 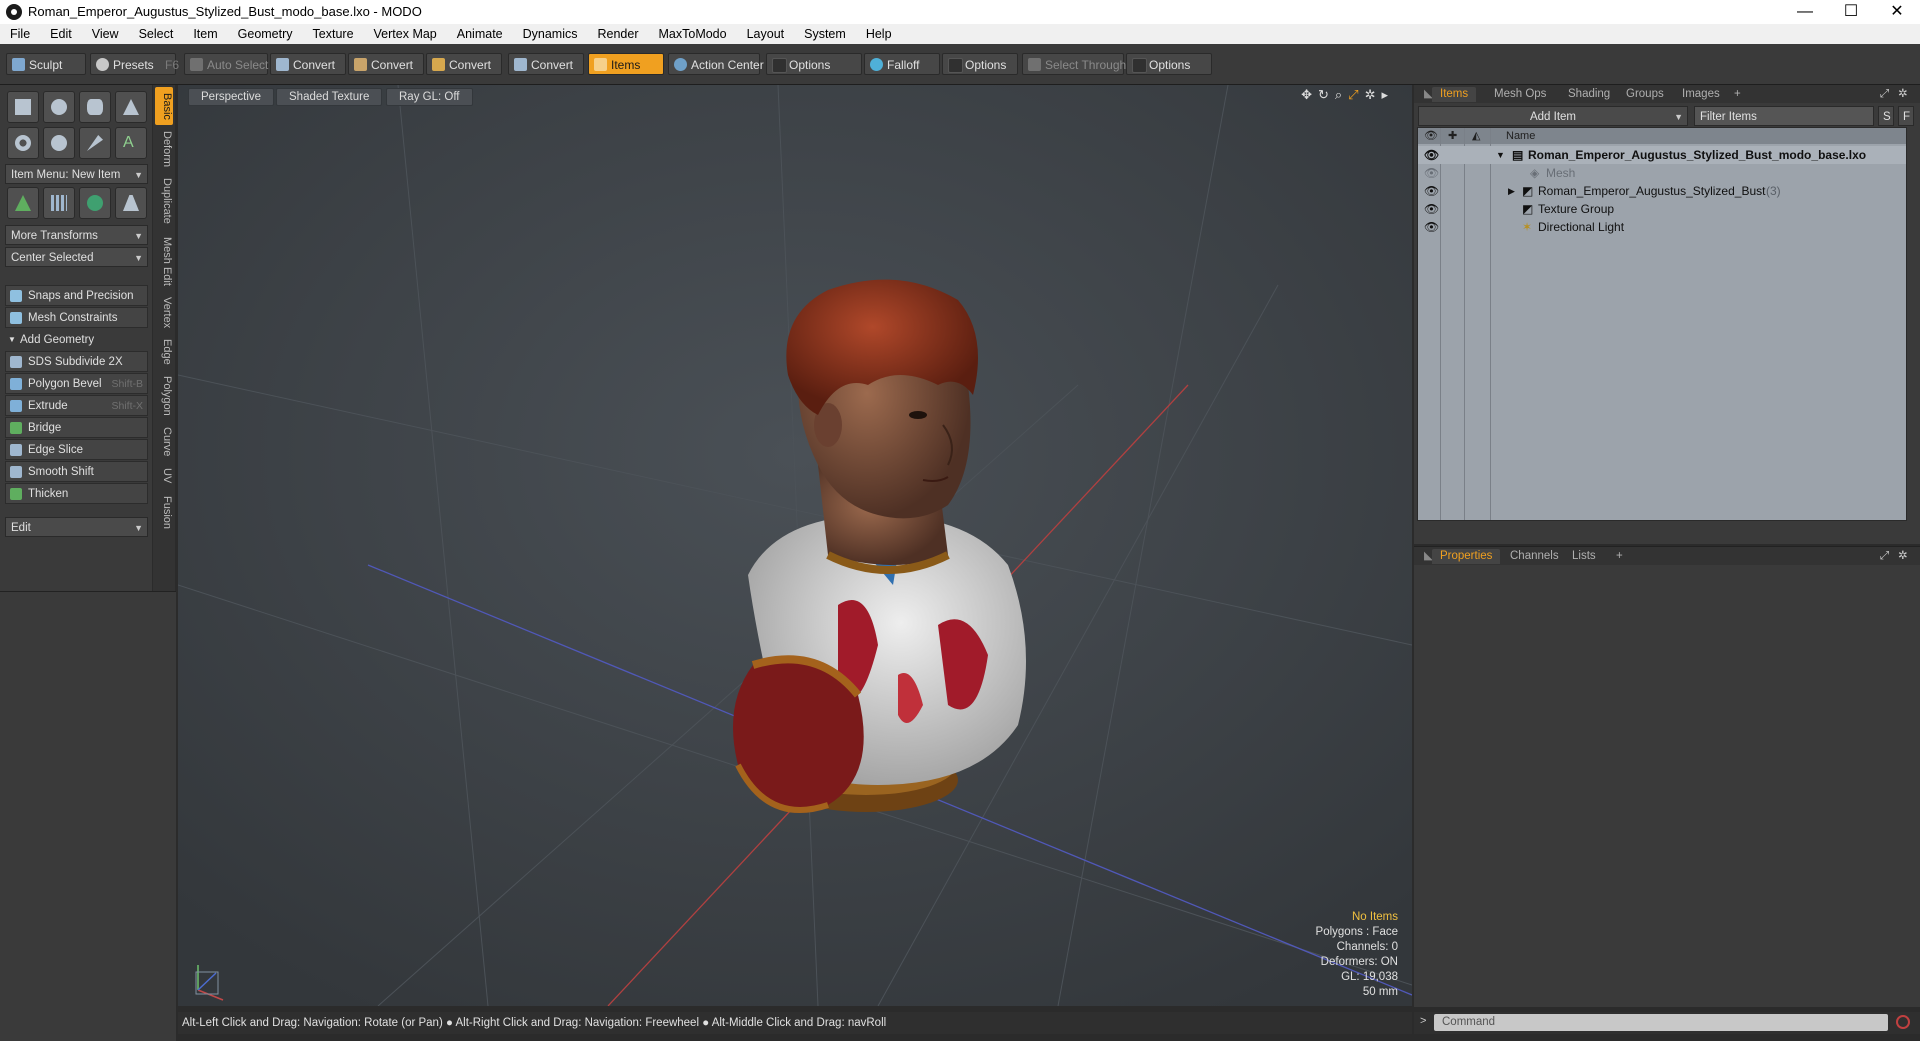 I want to click on menu-select: Select, so click(x=156, y=34).